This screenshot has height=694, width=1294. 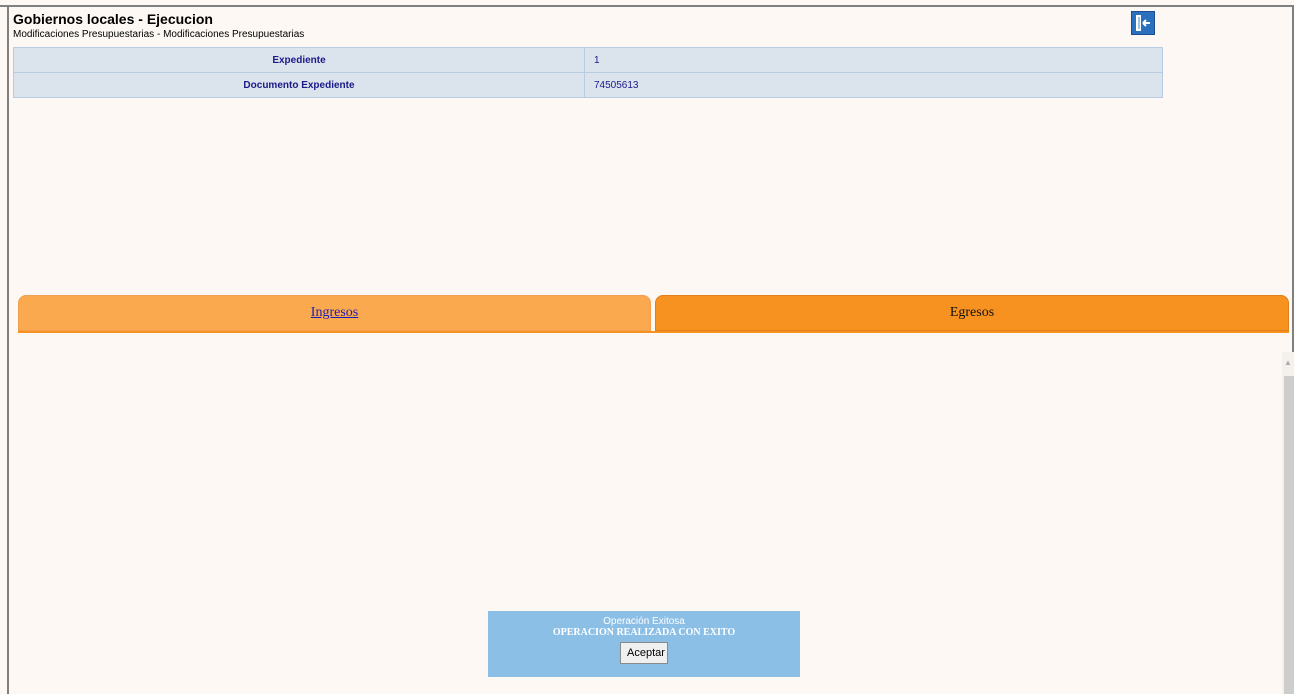 I want to click on tab-ingresos: Ingresos, so click(x=334, y=313).